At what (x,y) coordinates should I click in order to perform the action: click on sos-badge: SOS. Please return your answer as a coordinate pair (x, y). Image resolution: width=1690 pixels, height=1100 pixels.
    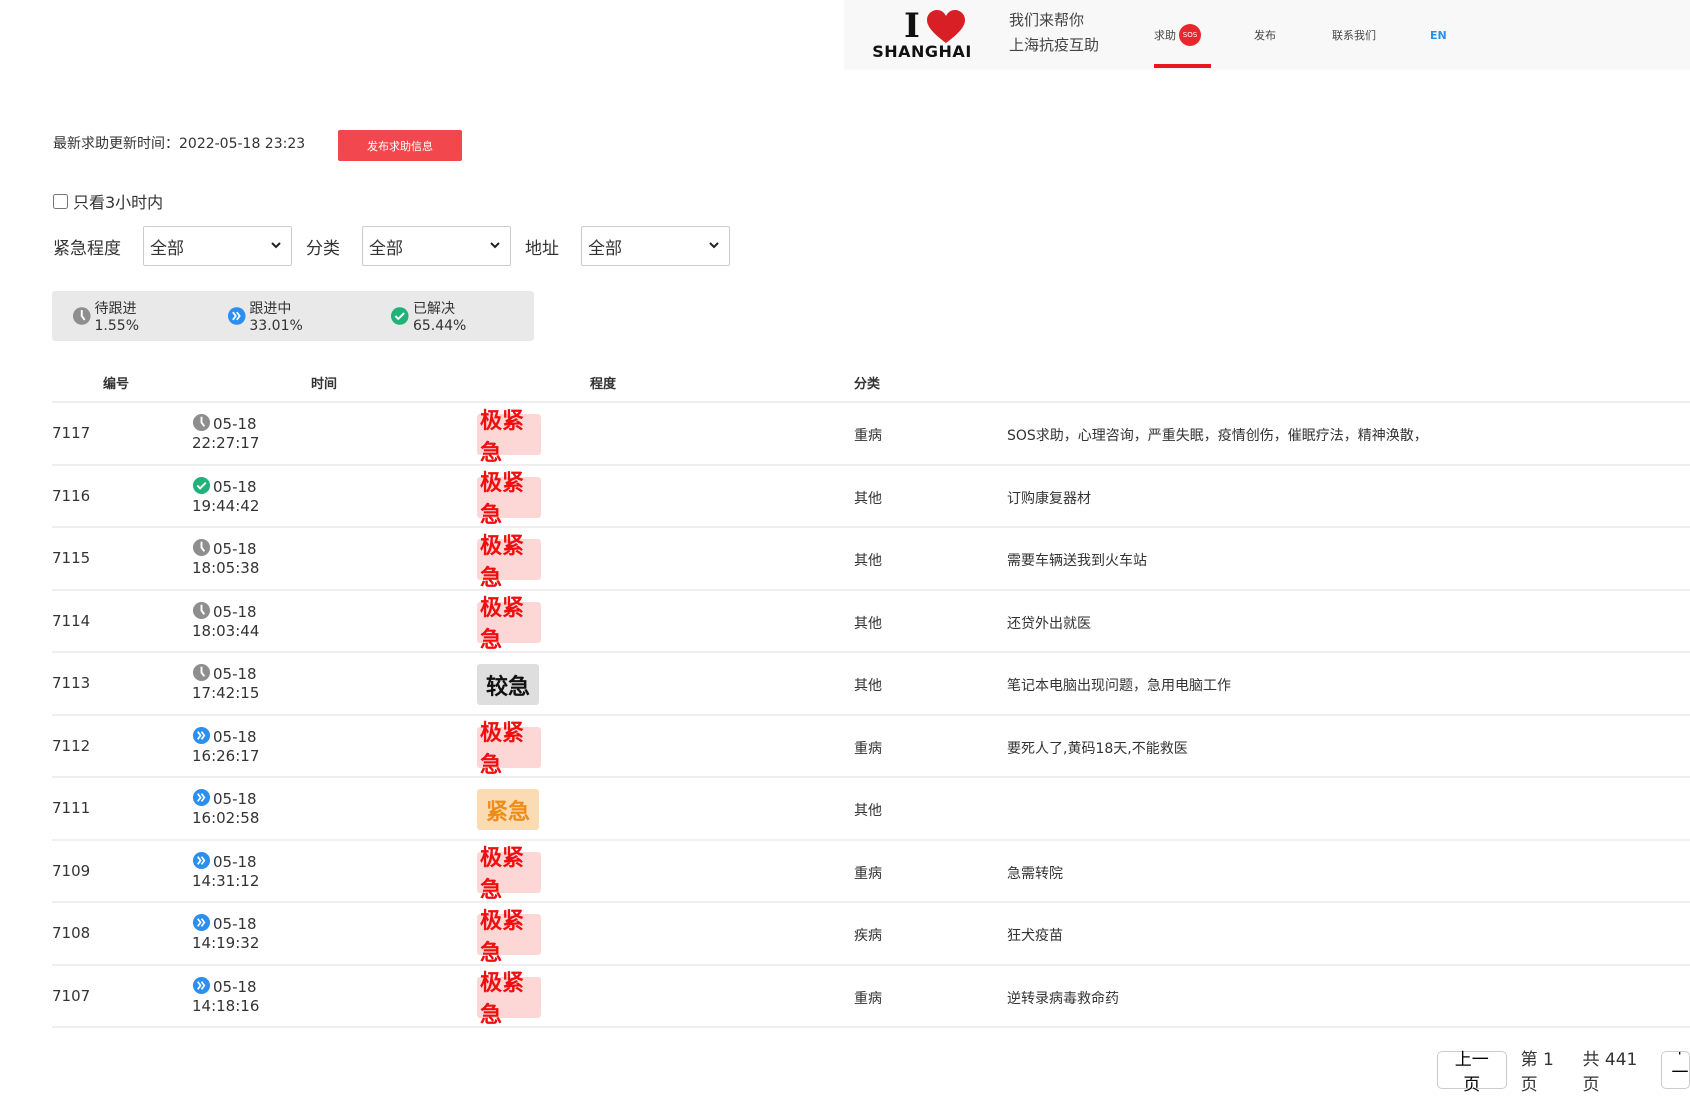
    Looking at the image, I should click on (1190, 35).